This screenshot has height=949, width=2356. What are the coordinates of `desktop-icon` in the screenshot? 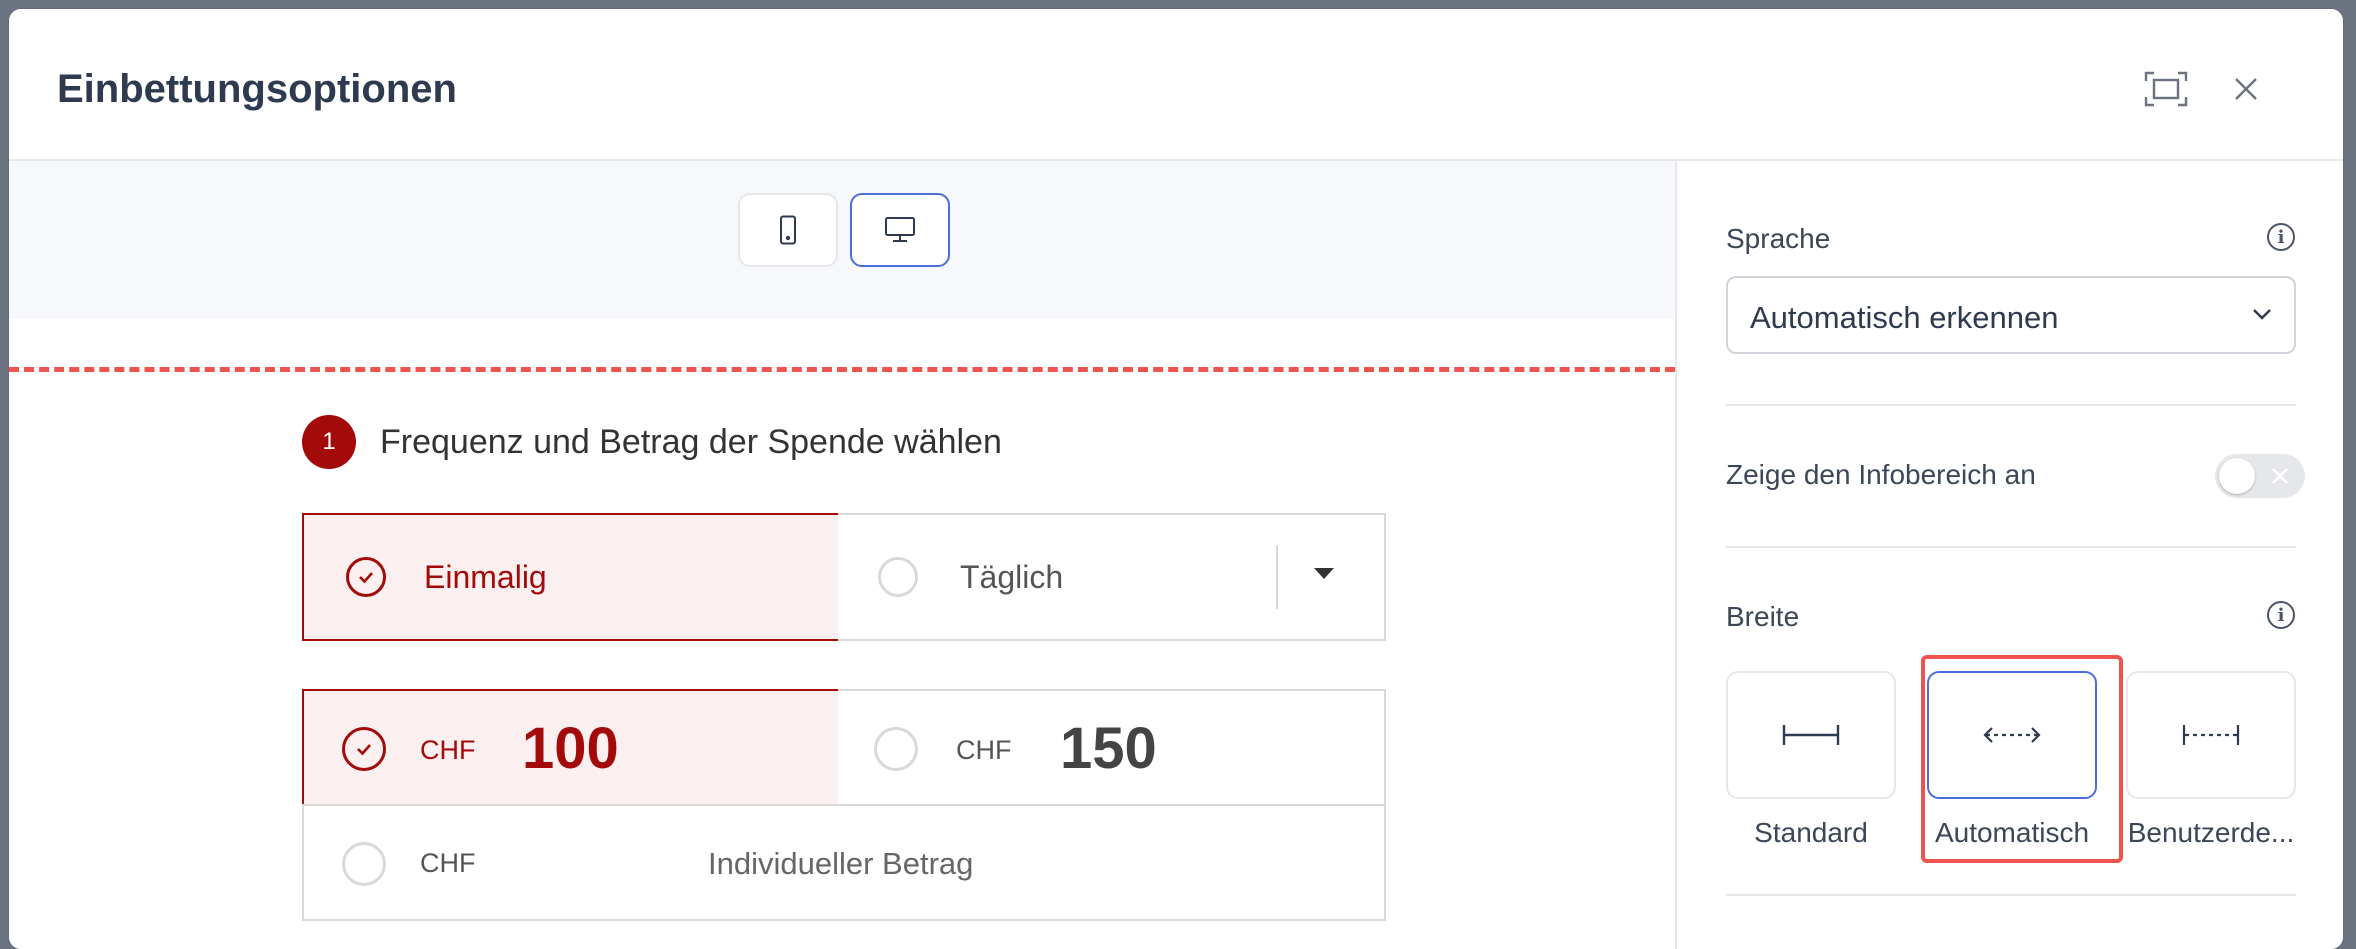 It's located at (900, 229).